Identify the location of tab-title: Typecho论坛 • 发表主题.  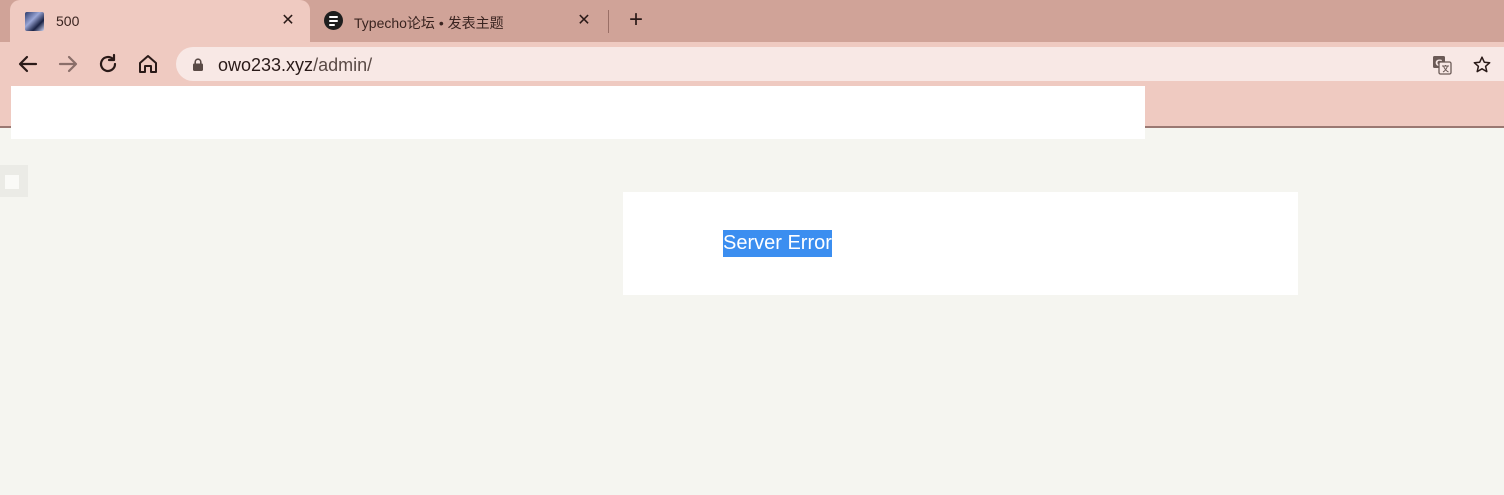
(429, 23).